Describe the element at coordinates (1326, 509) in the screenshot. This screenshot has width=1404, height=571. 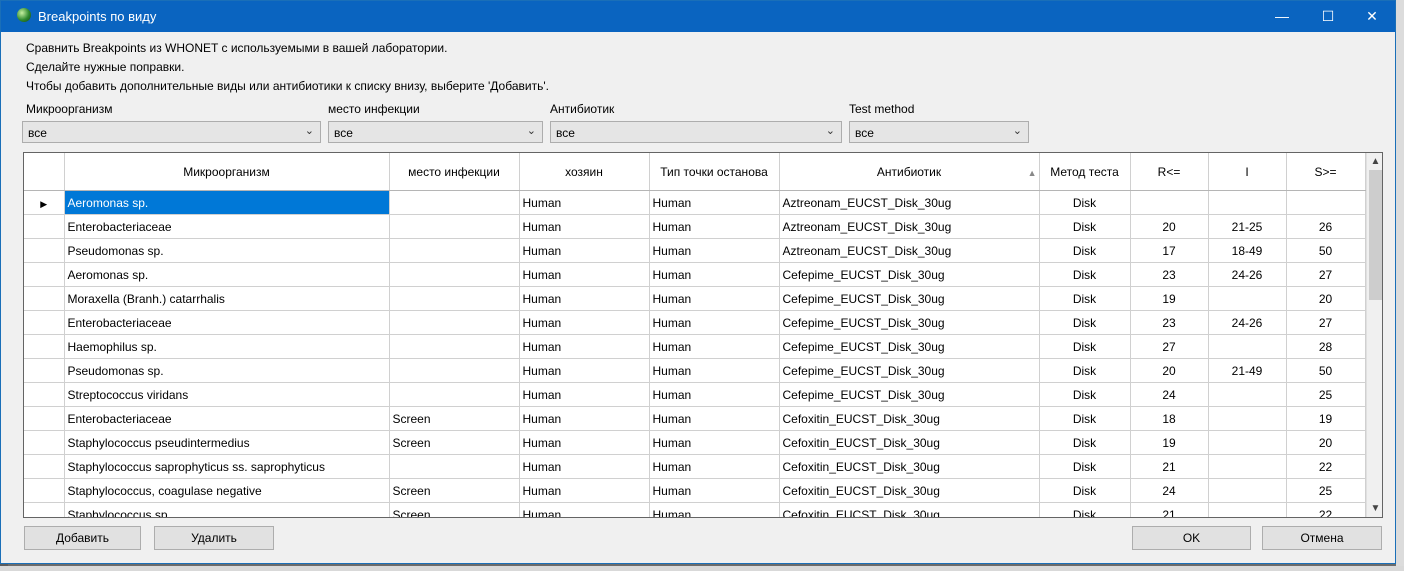
I see `cell-s: 22` at that location.